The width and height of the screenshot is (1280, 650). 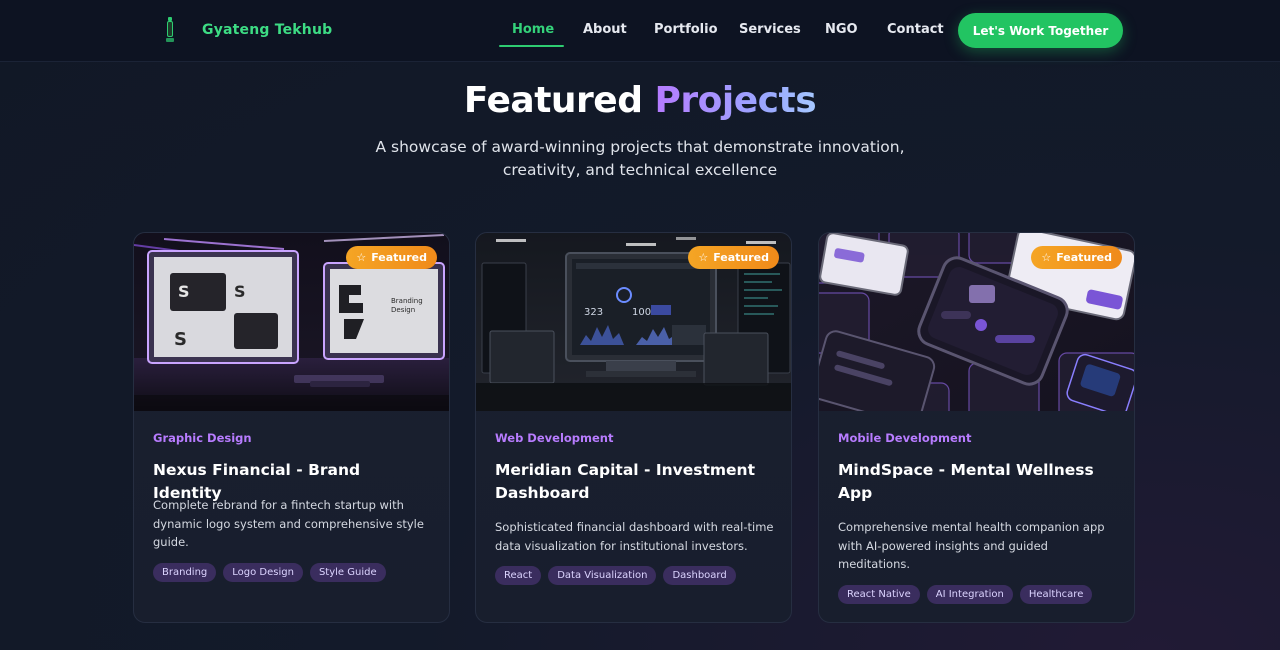 What do you see at coordinates (202, 438) in the screenshot?
I see `project-category: Graphic Design` at bounding box center [202, 438].